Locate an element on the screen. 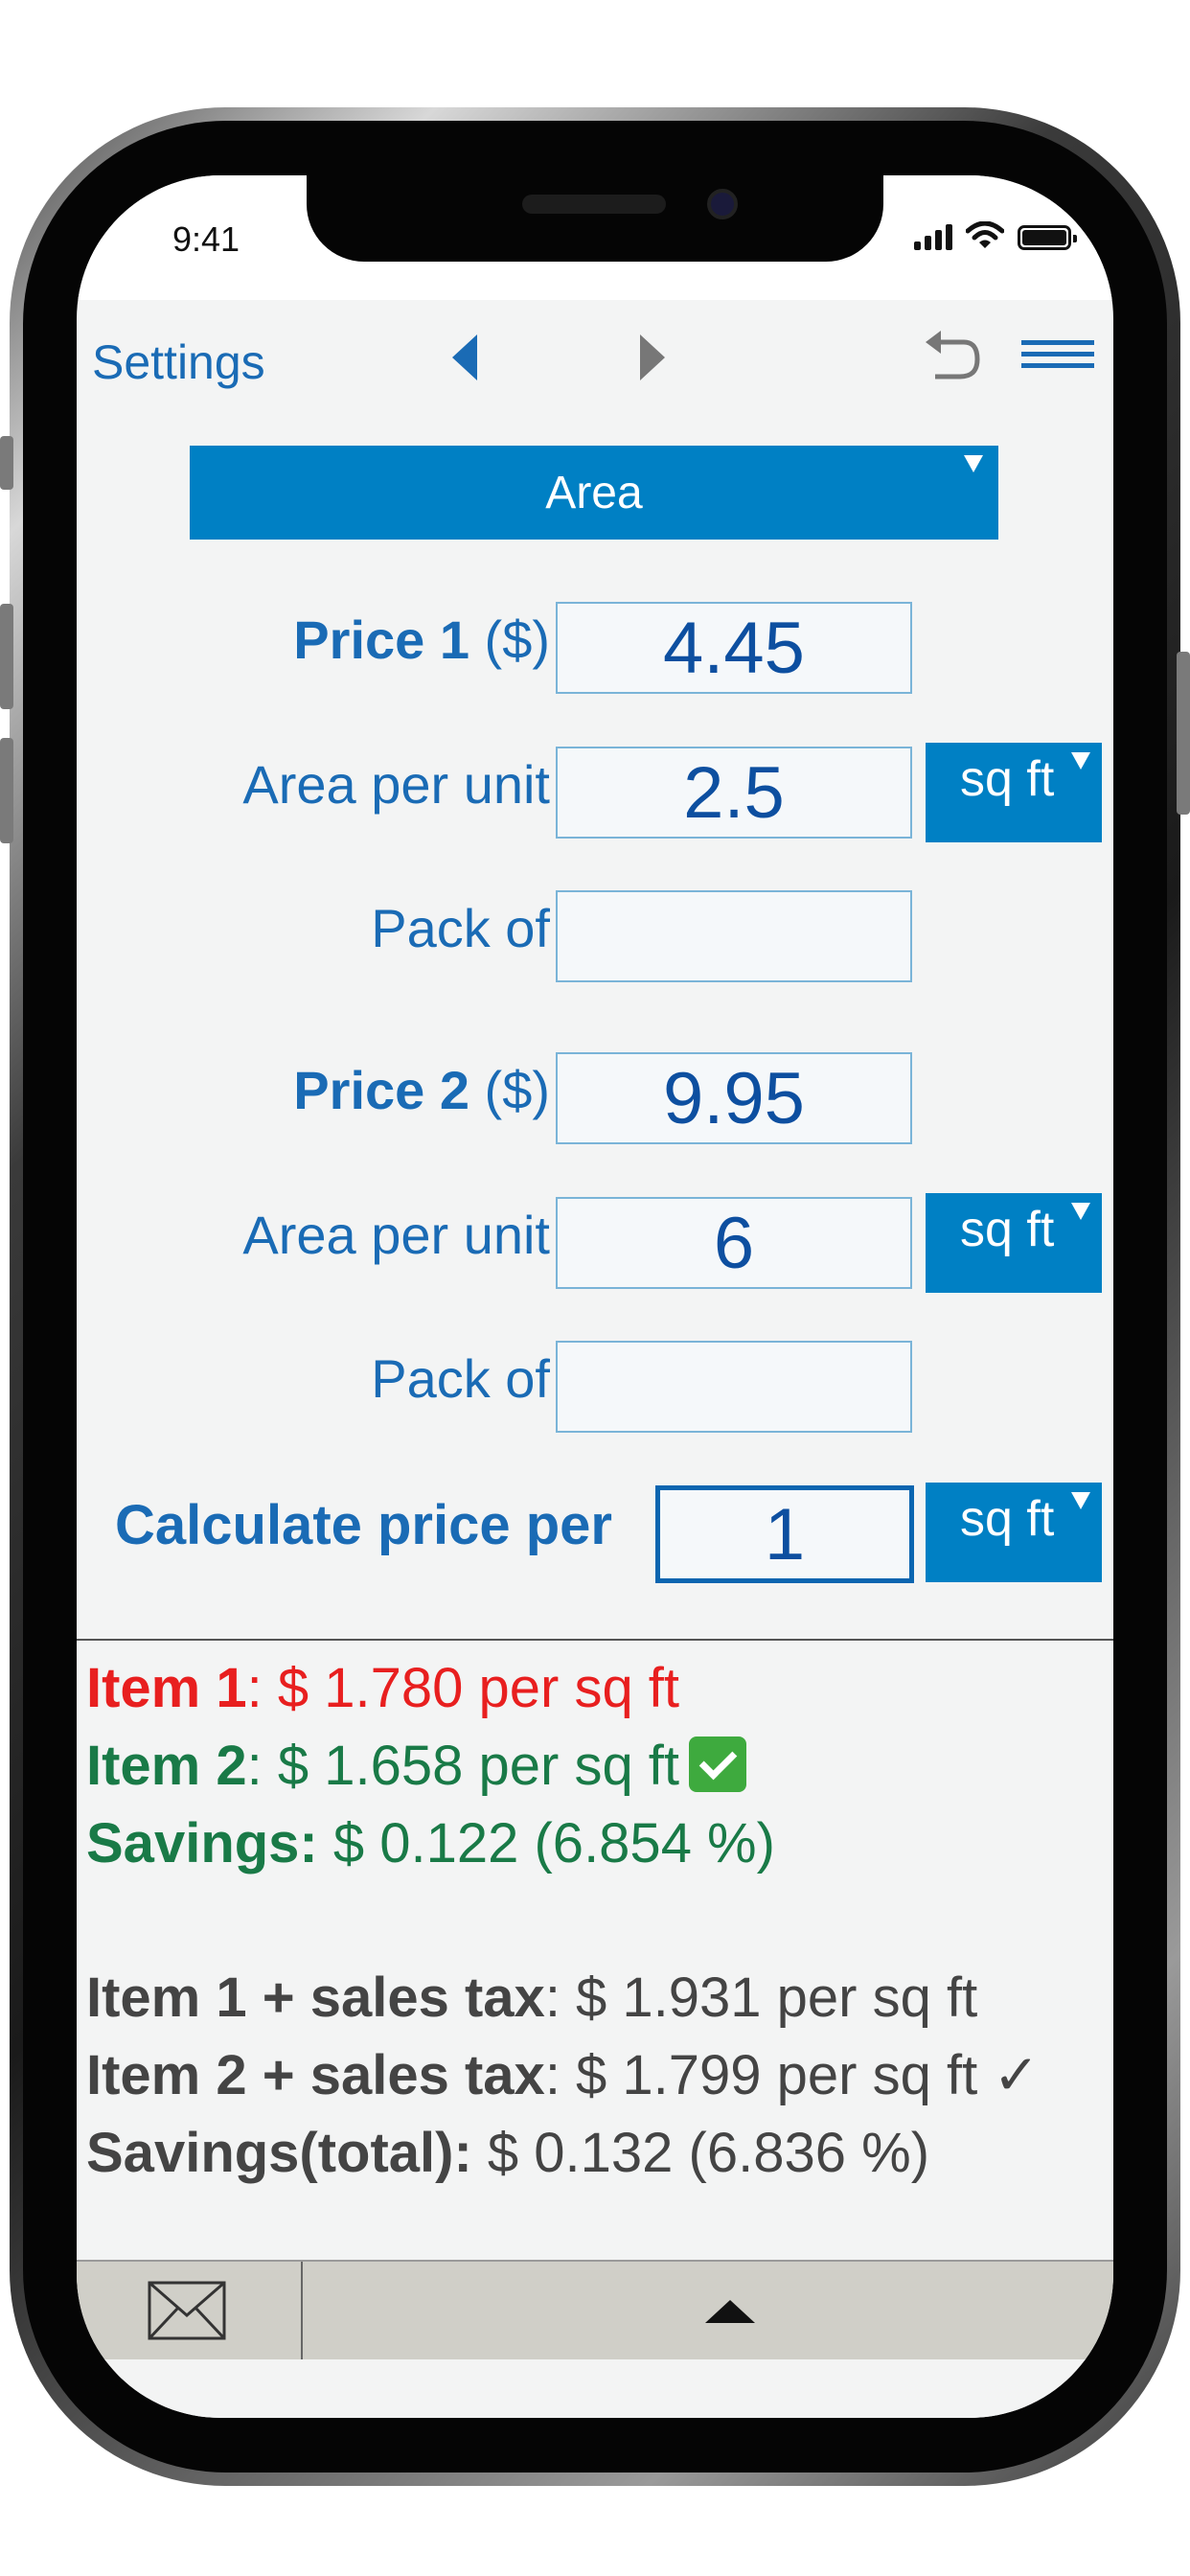 Image resolution: width=1190 pixels, height=2576 pixels. area2-unit-select: sq ft is located at coordinates (1014, 1243).